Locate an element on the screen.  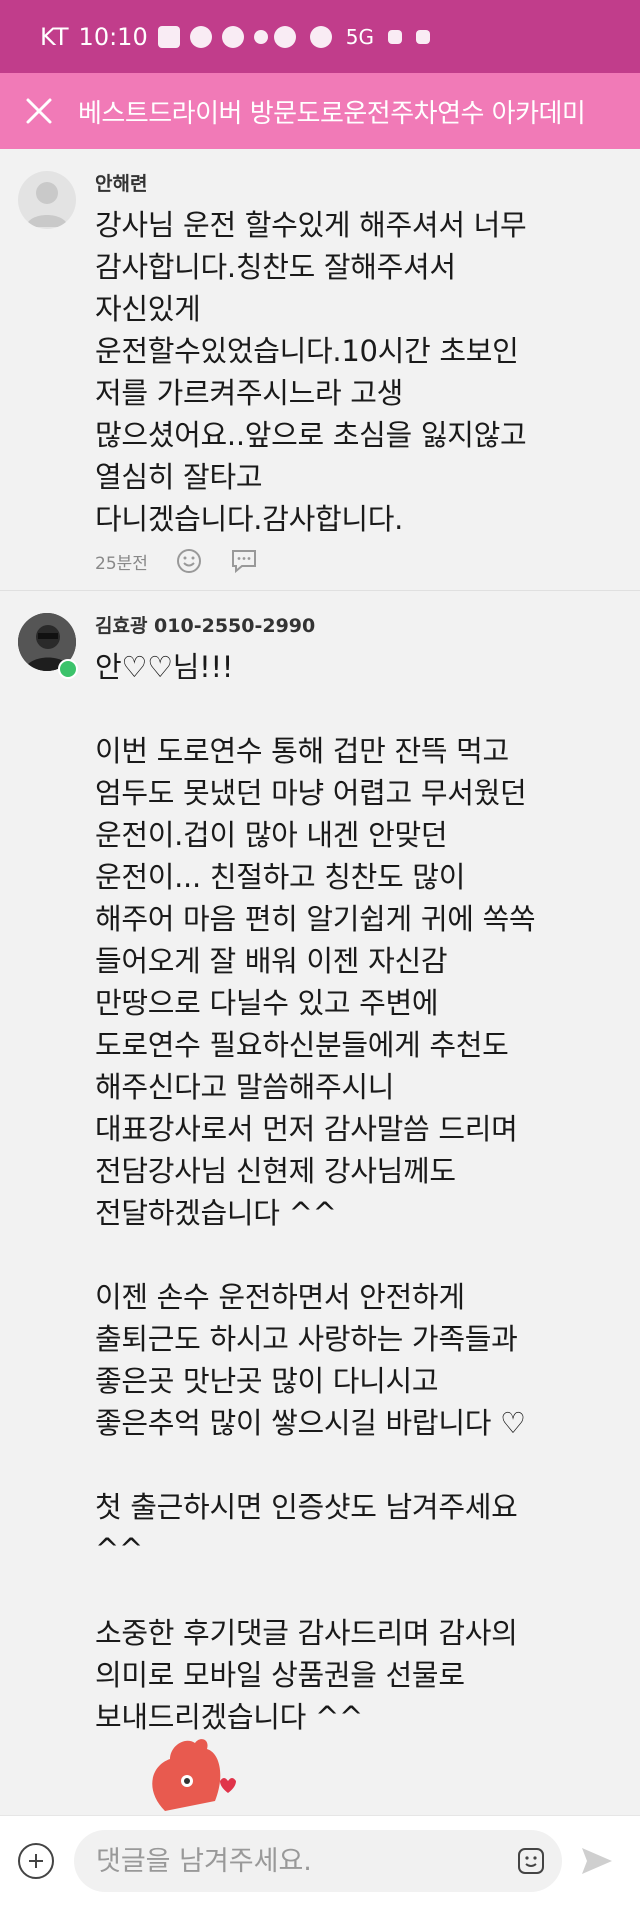
close-icon is located at coordinates (39, 111).